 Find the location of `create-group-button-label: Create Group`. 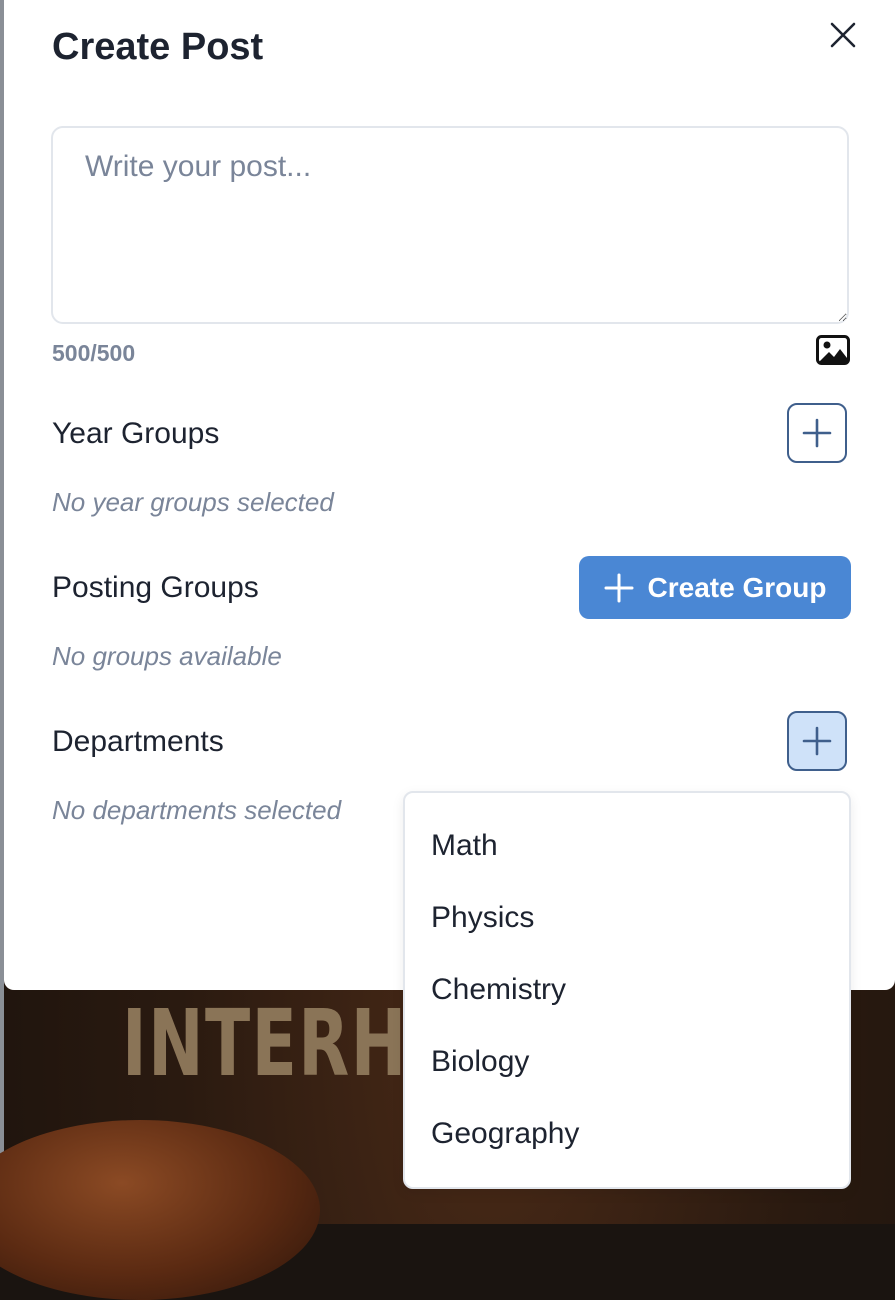

create-group-button-label: Create Group is located at coordinates (737, 587).